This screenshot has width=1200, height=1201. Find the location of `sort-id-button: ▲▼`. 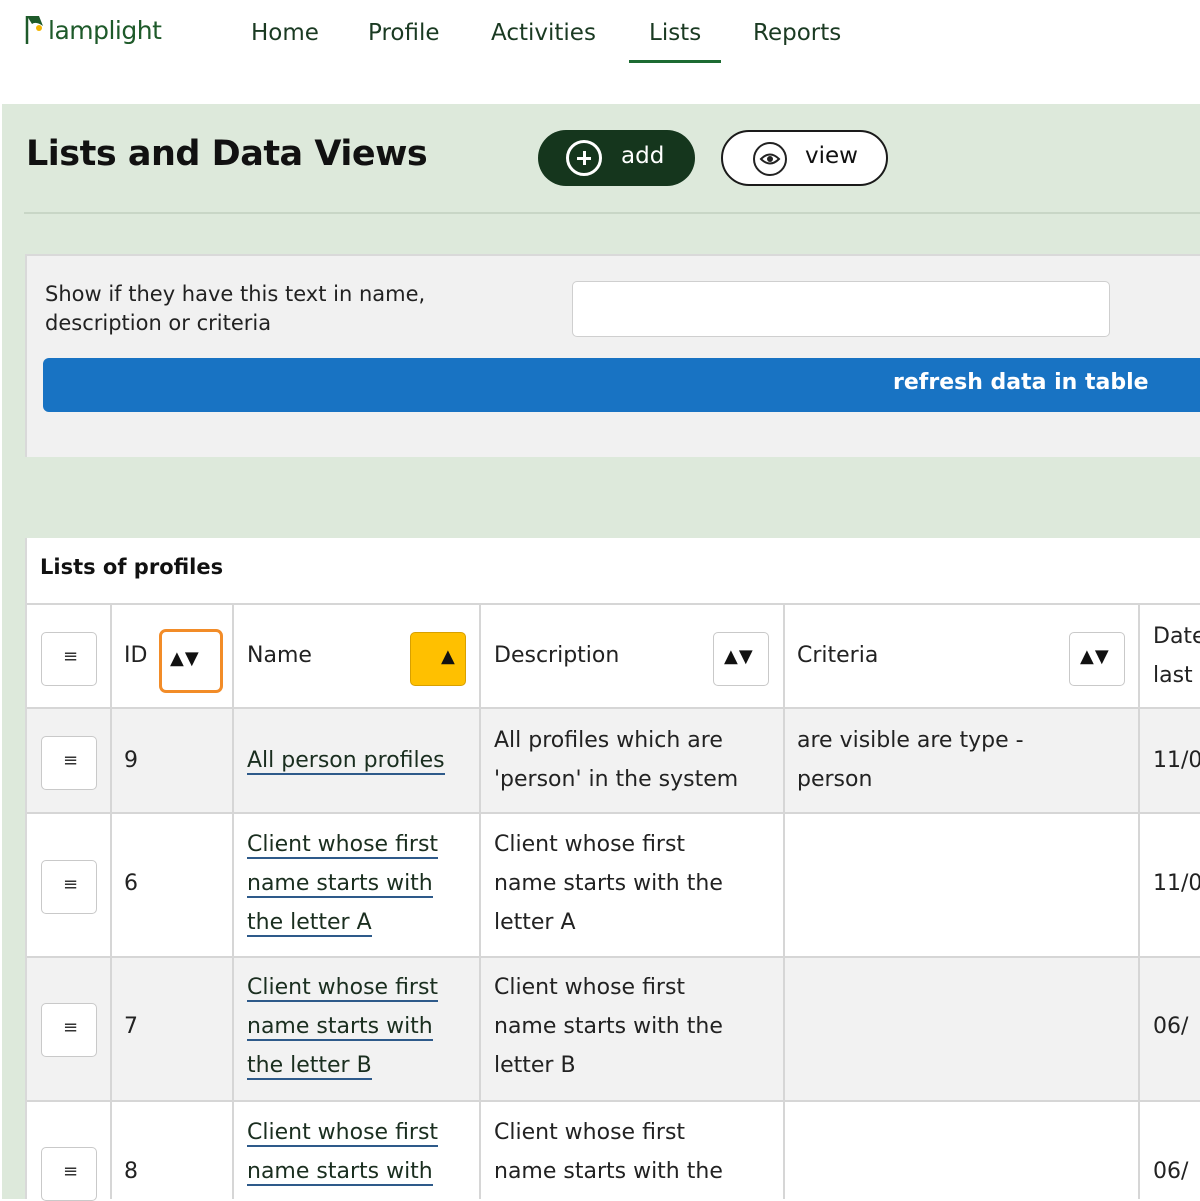

sort-id-button: ▲▼ is located at coordinates (191, 661).